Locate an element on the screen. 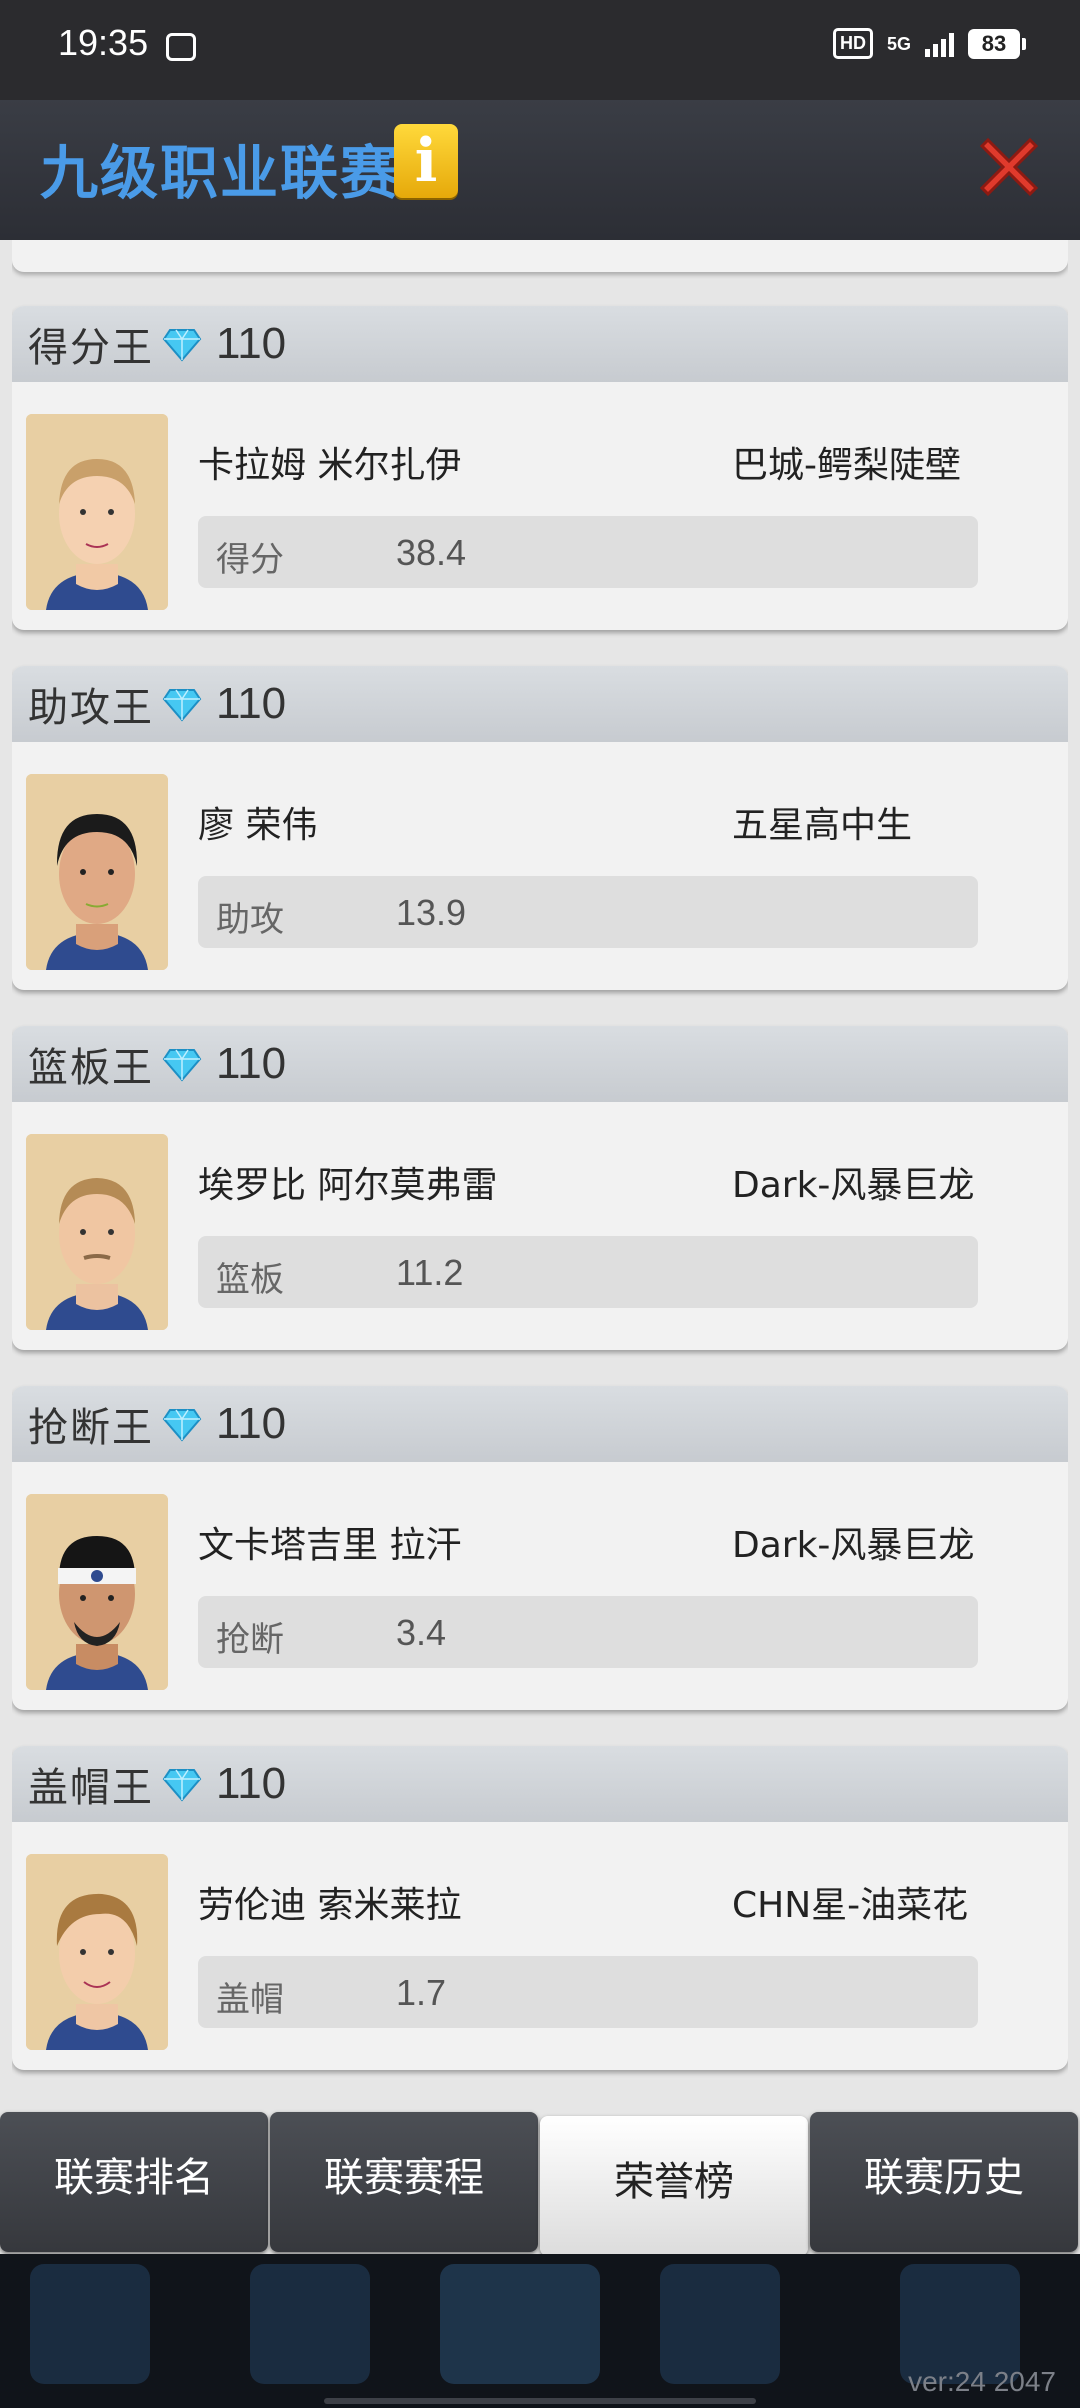 The width and height of the screenshot is (1080, 2408). status-bar: 19:35 HD 5G 83 is located at coordinates (540, 50).